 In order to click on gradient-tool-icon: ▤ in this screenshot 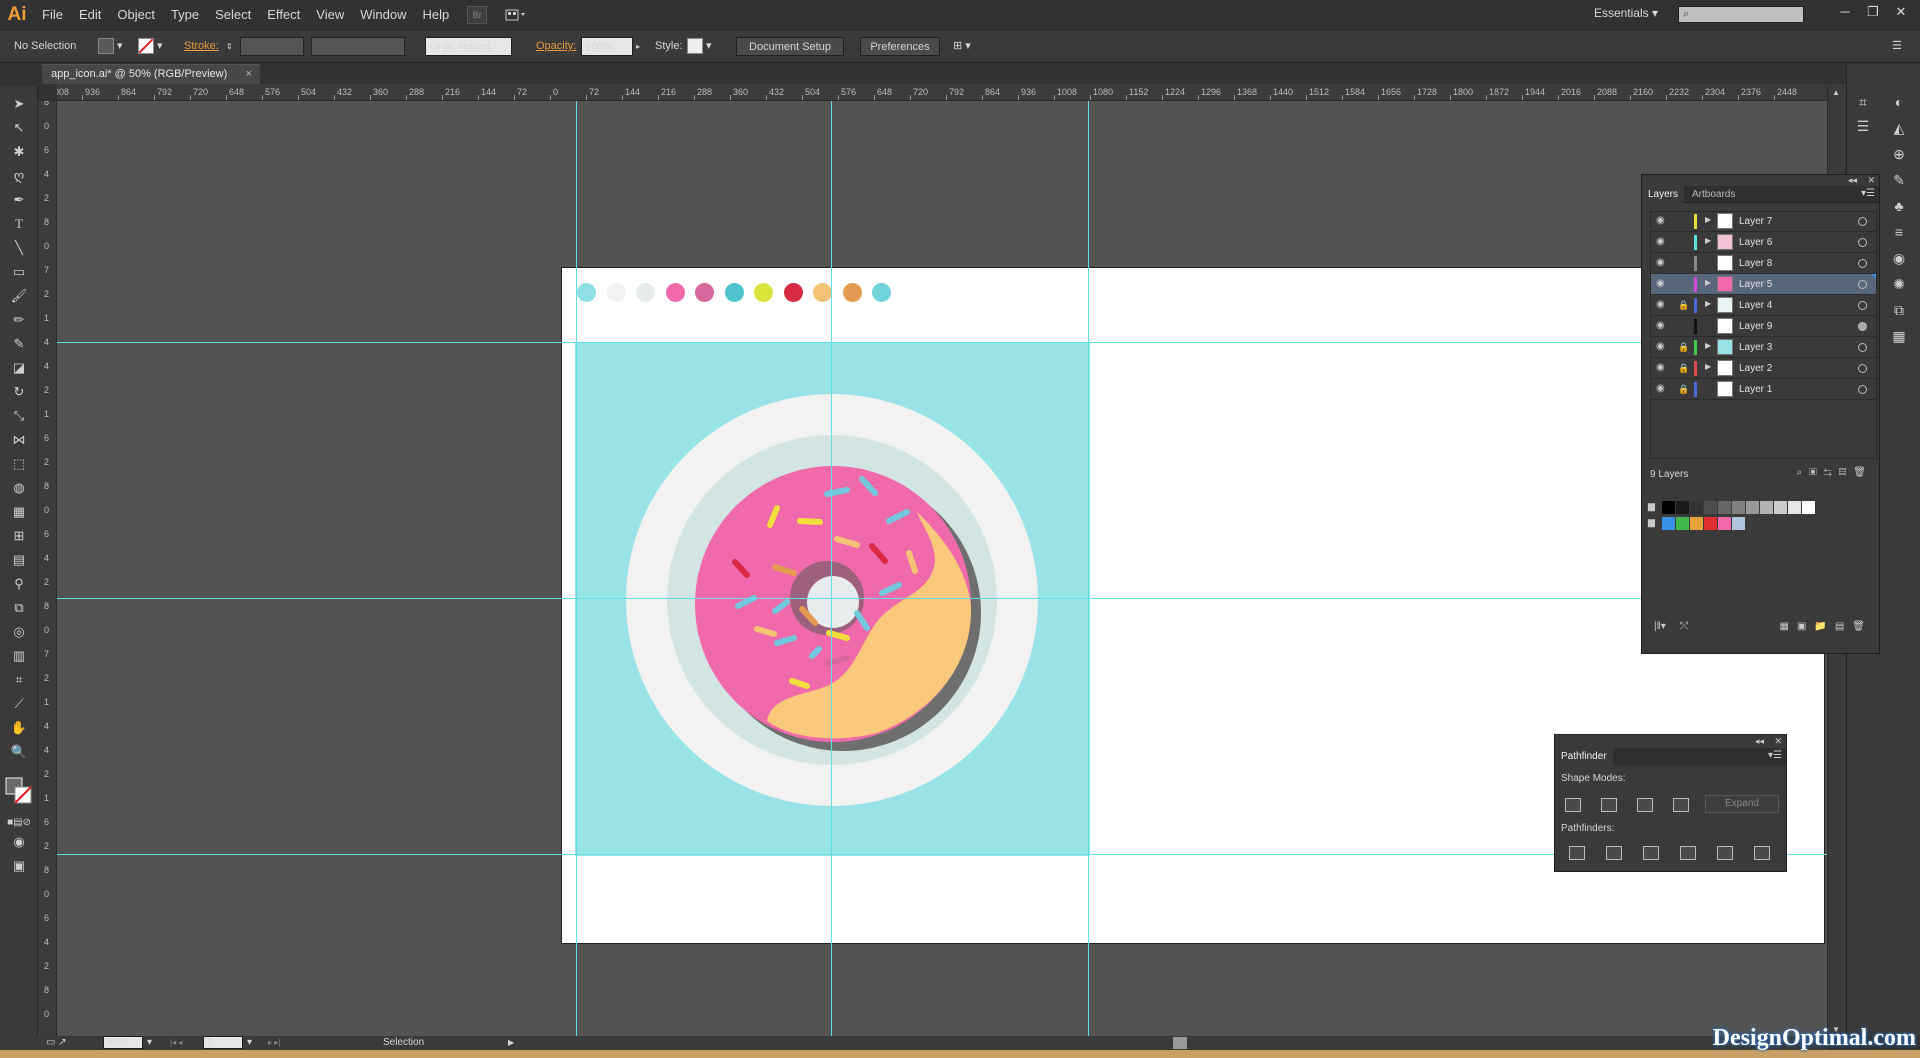, I will do `click(19, 560)`.